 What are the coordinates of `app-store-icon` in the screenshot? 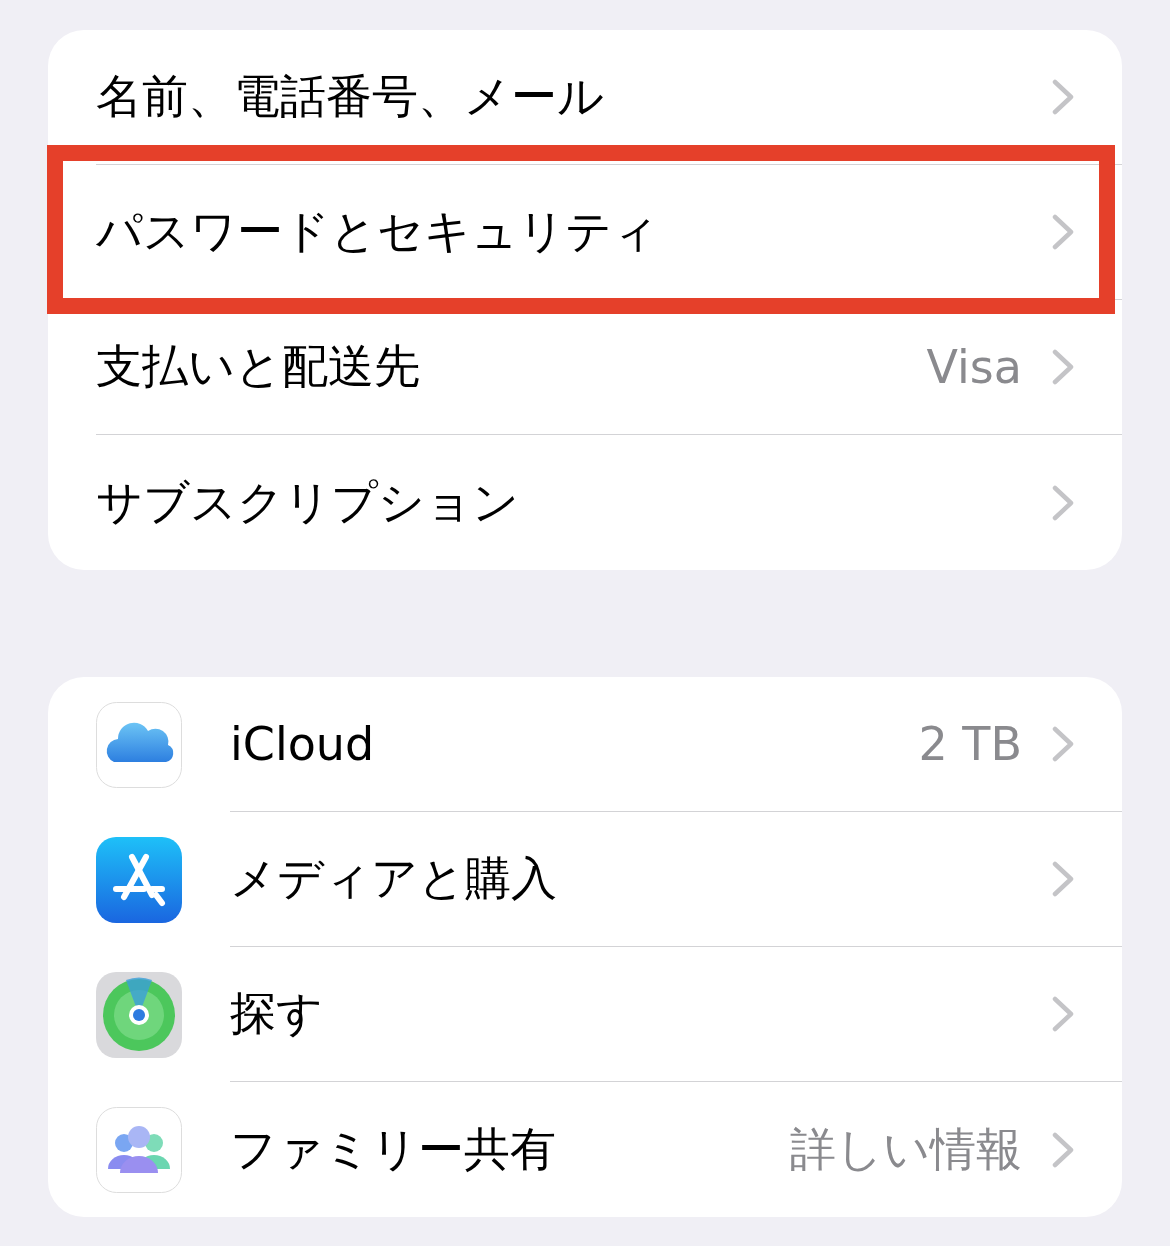 It's located at (139, 879).